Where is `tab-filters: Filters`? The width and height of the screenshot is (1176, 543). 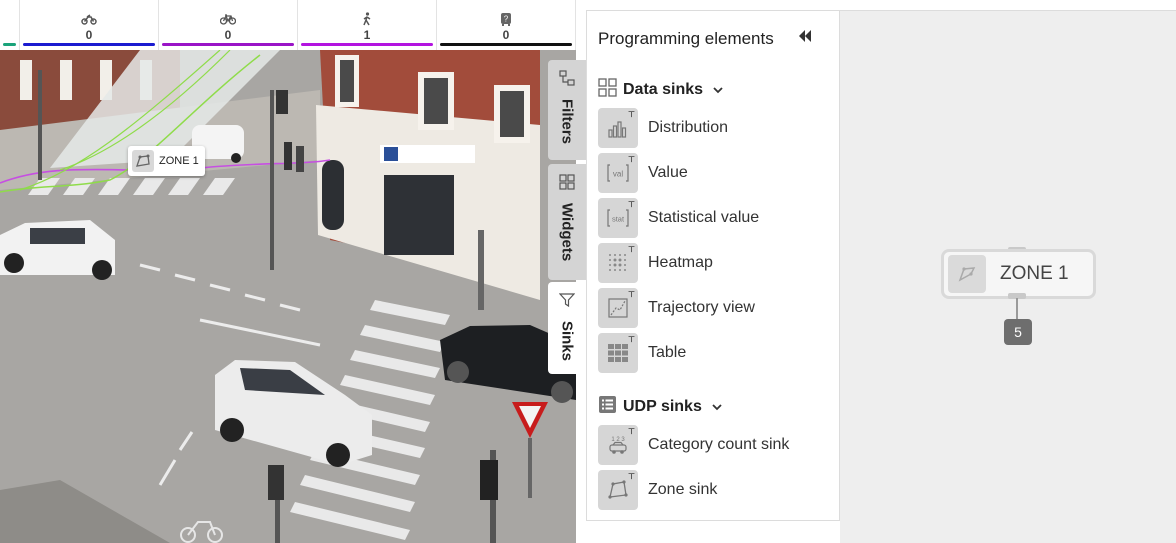 tab-filters: Filters is located at coordinates (567, 110).